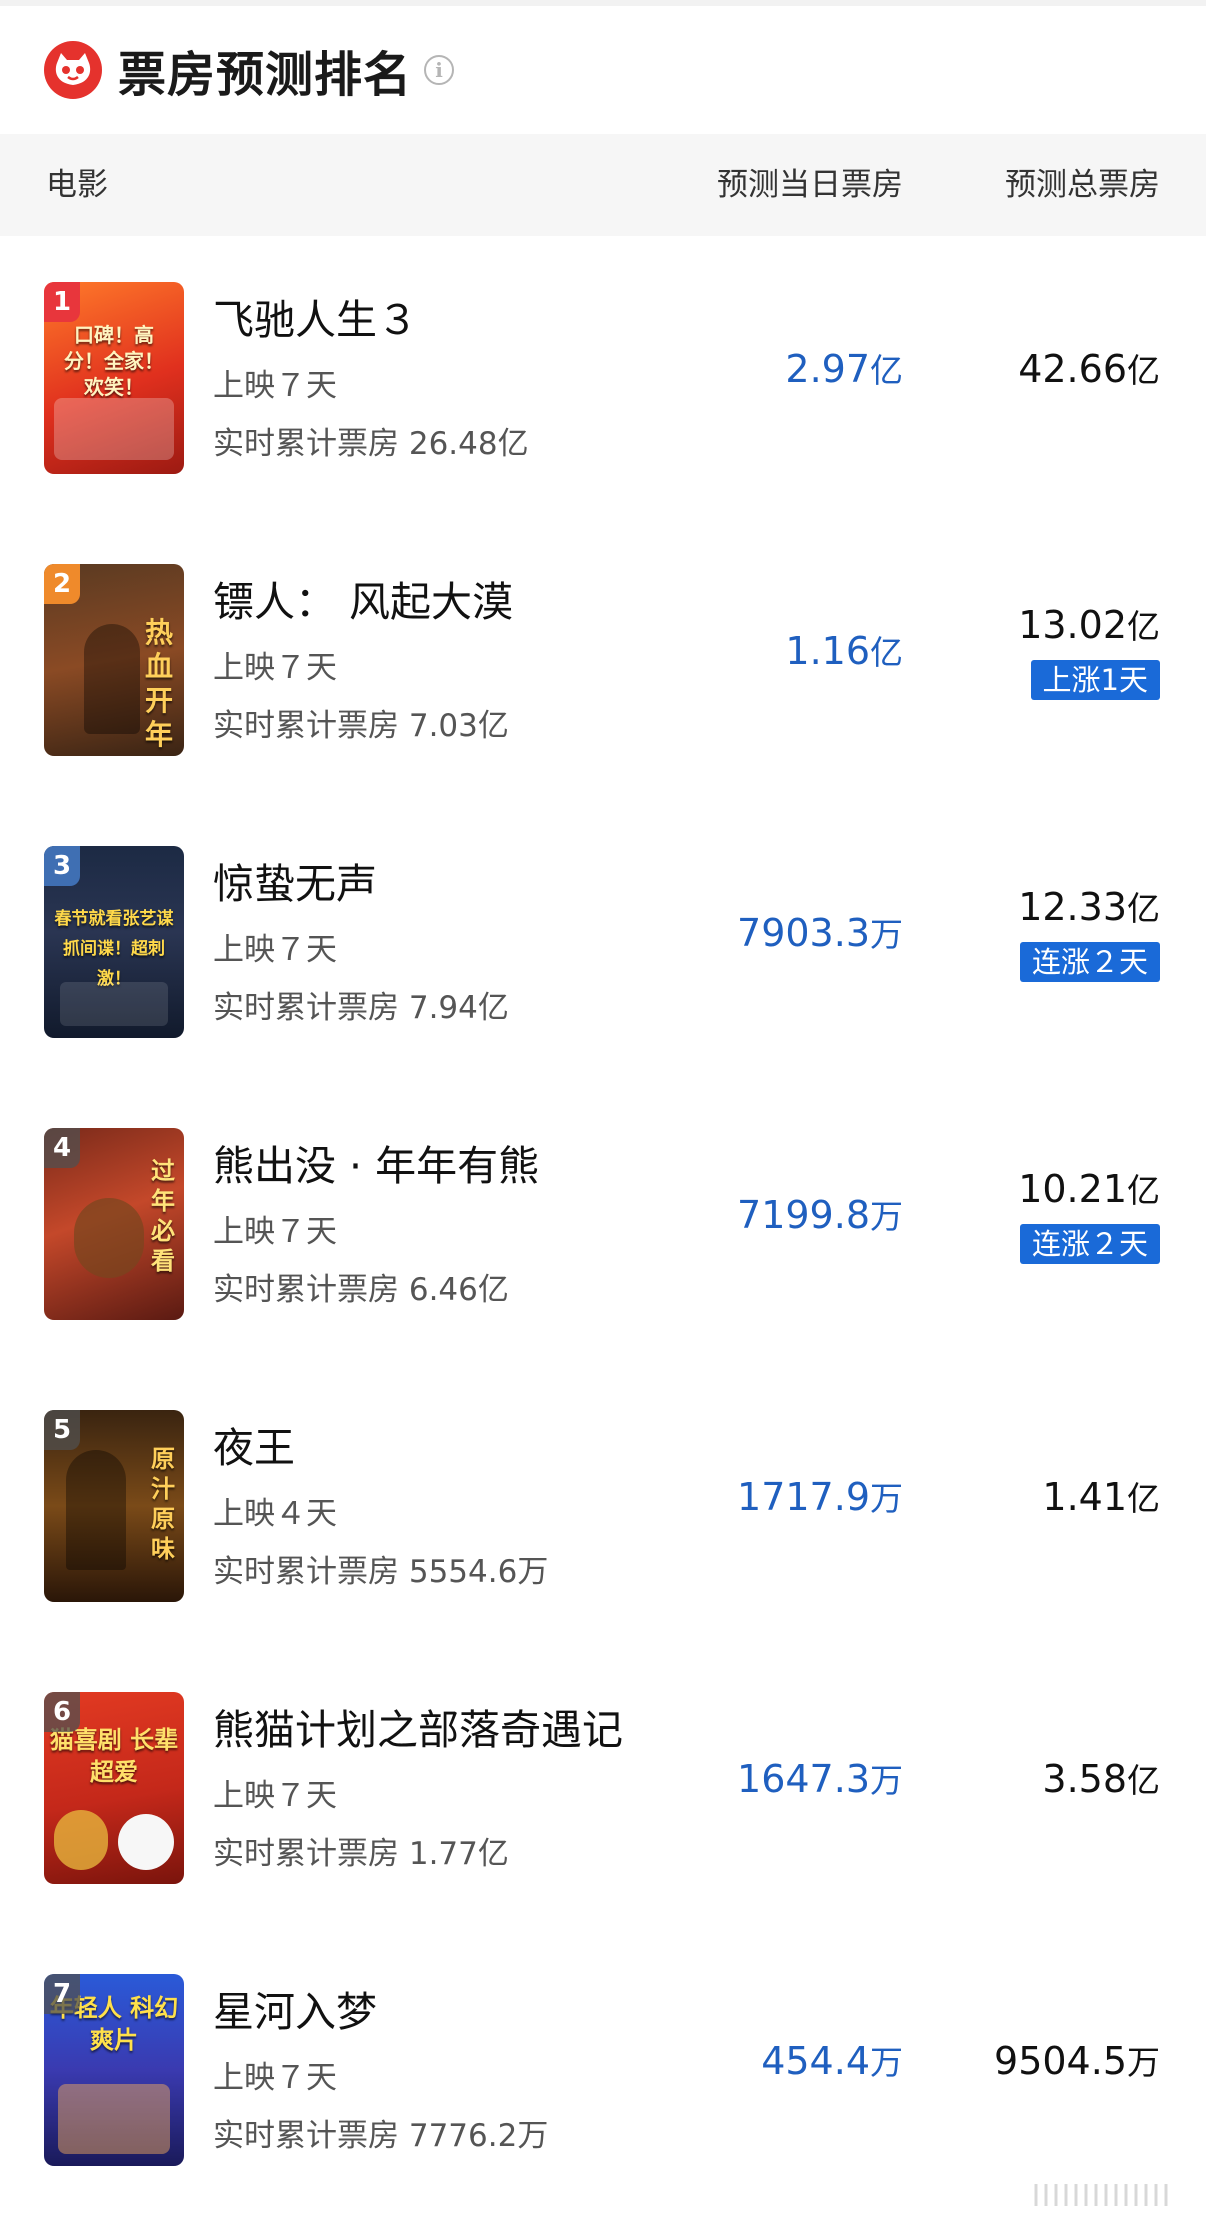 This screenshot has height=2224, width=1206. I want to click on daily-forecast: 1717.9万, so click(820, 1496).